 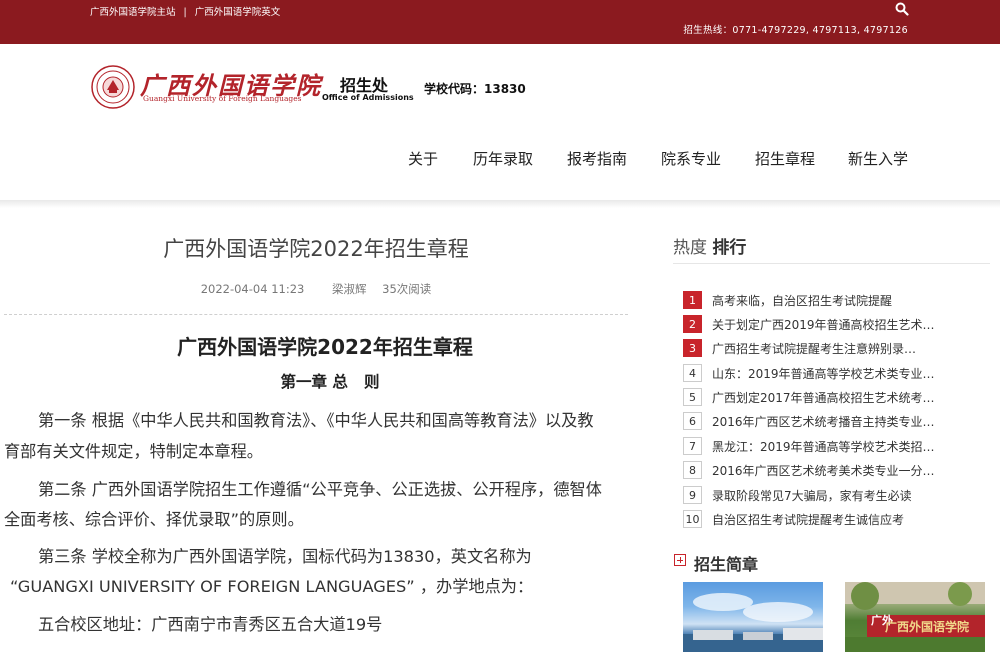 What do you see at coordinates (795, 30) in the screenshot?
I see `admissions-hotline: 招生热线：0771-4797229, 4797113, 4797126` at bounding box center [795, 30].